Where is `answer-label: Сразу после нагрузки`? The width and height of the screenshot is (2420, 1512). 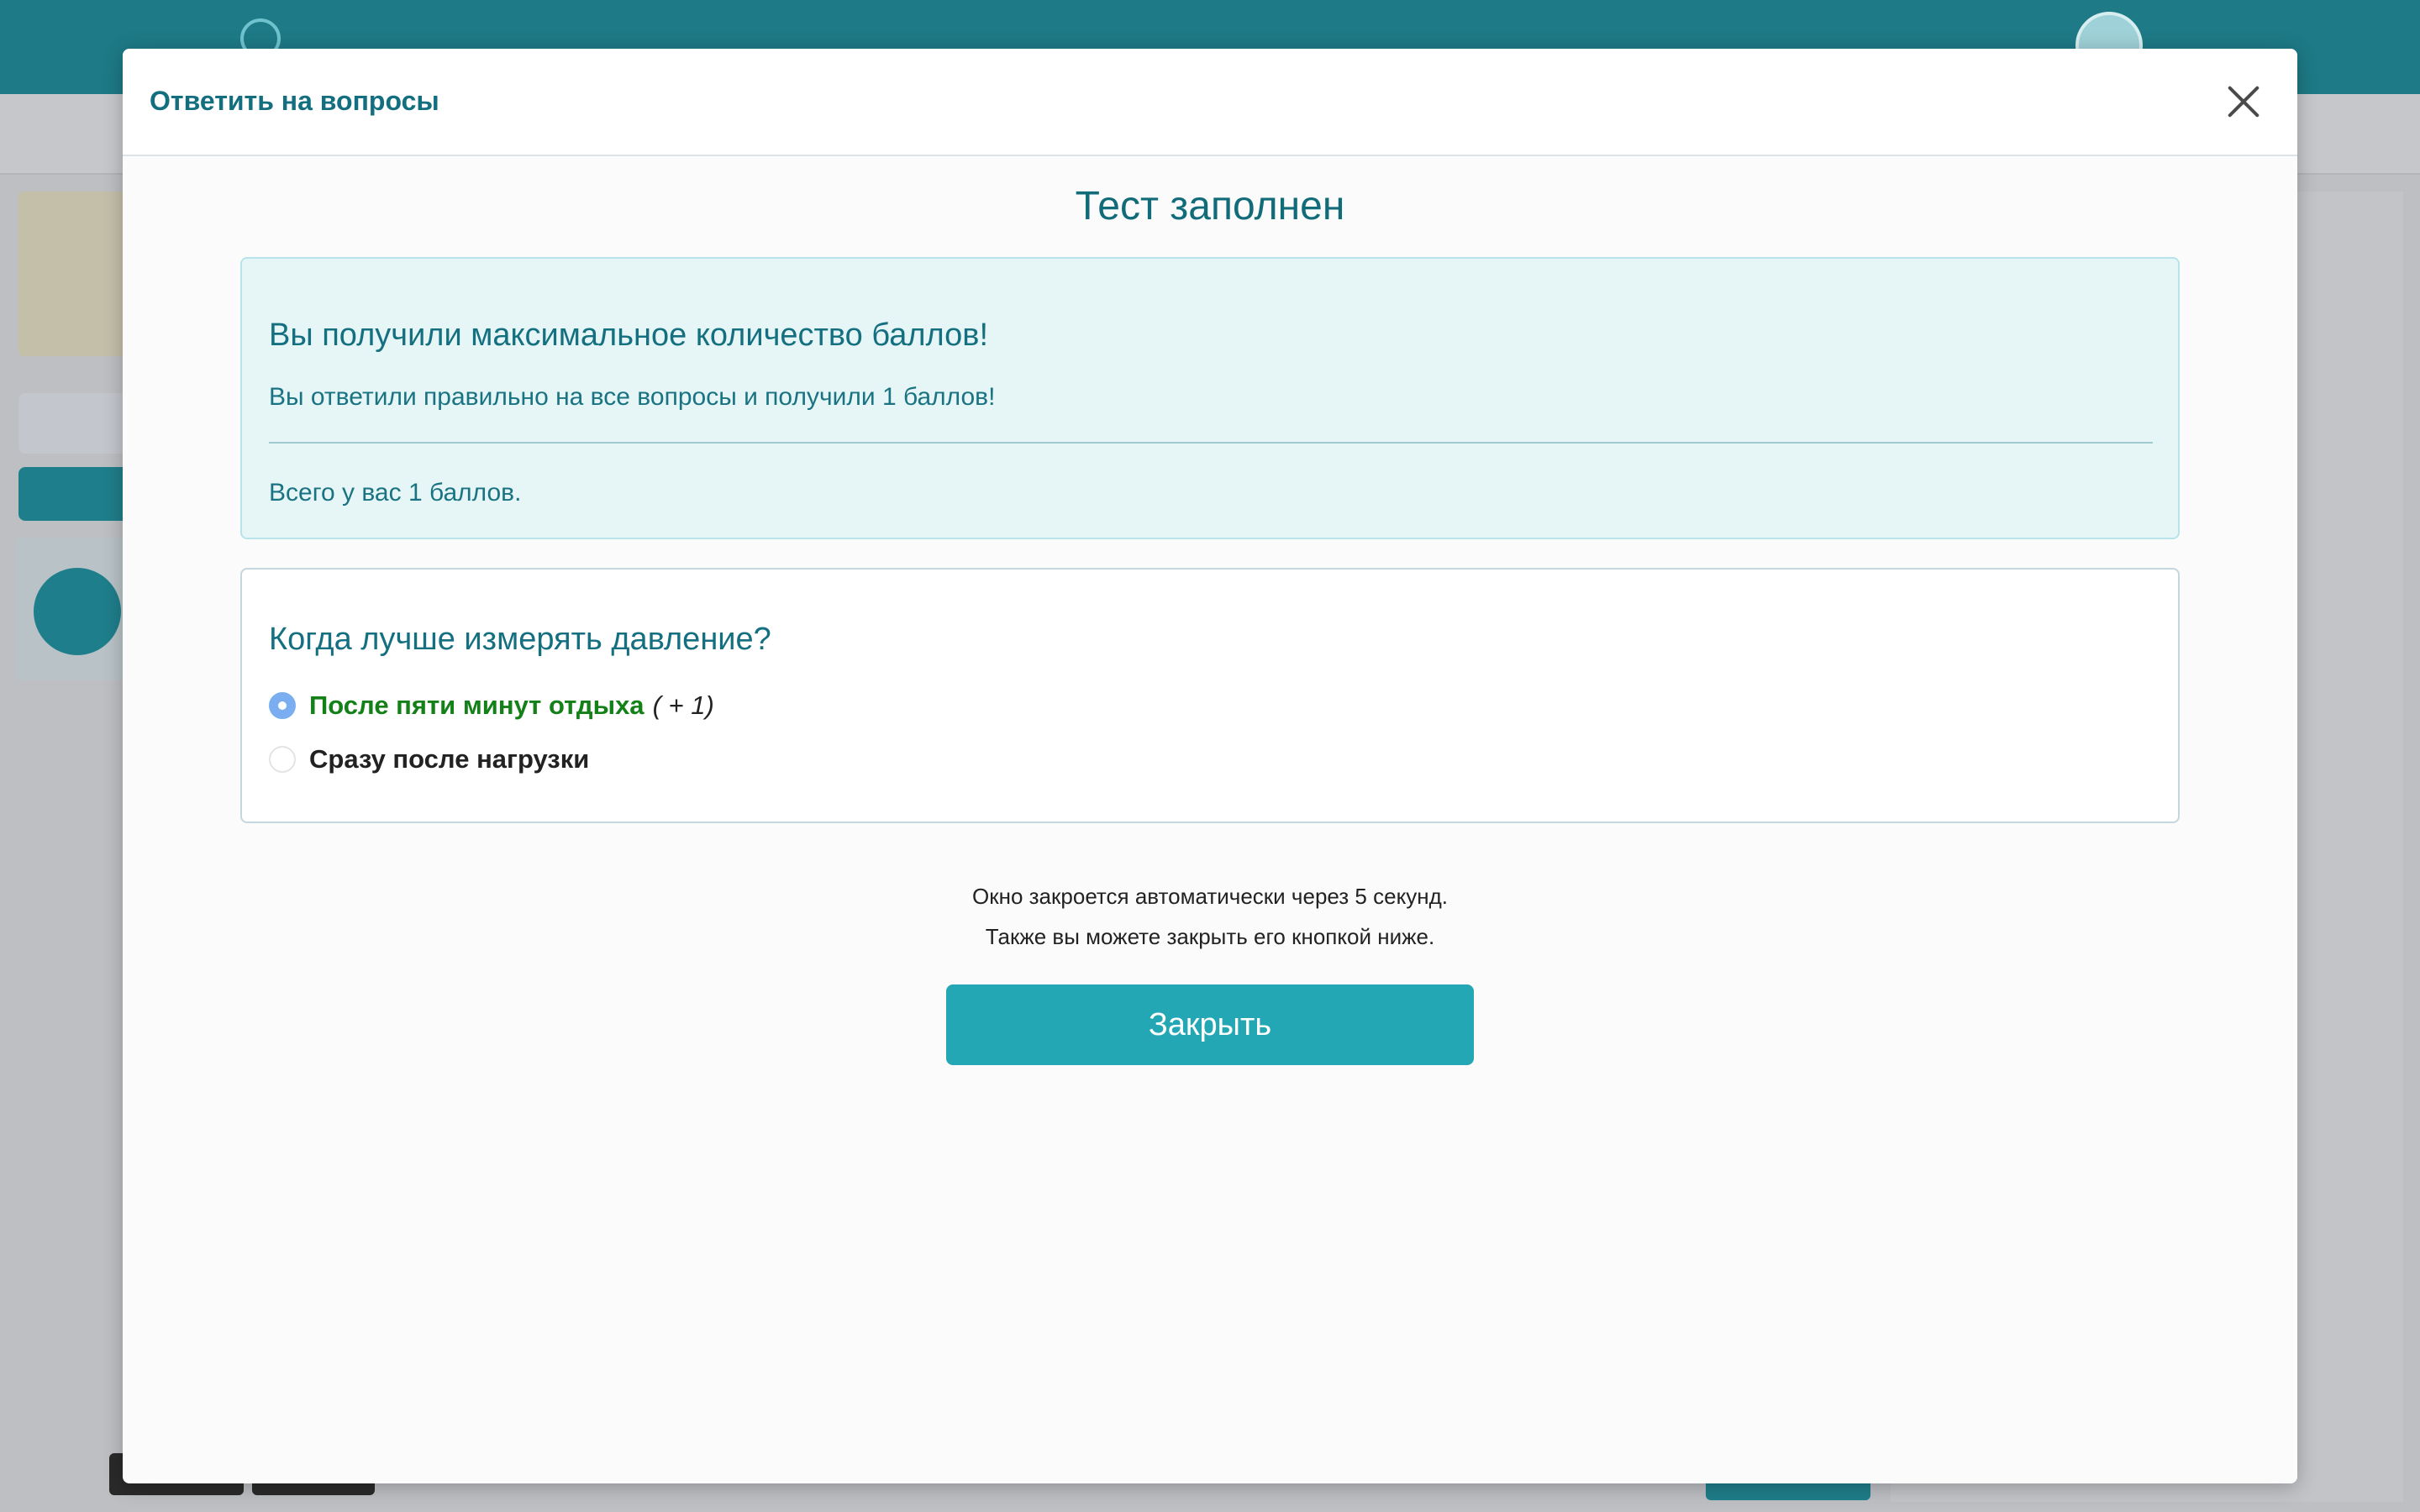 answer-label: Сразу после нагрузки is located at coordinates (450, 759).